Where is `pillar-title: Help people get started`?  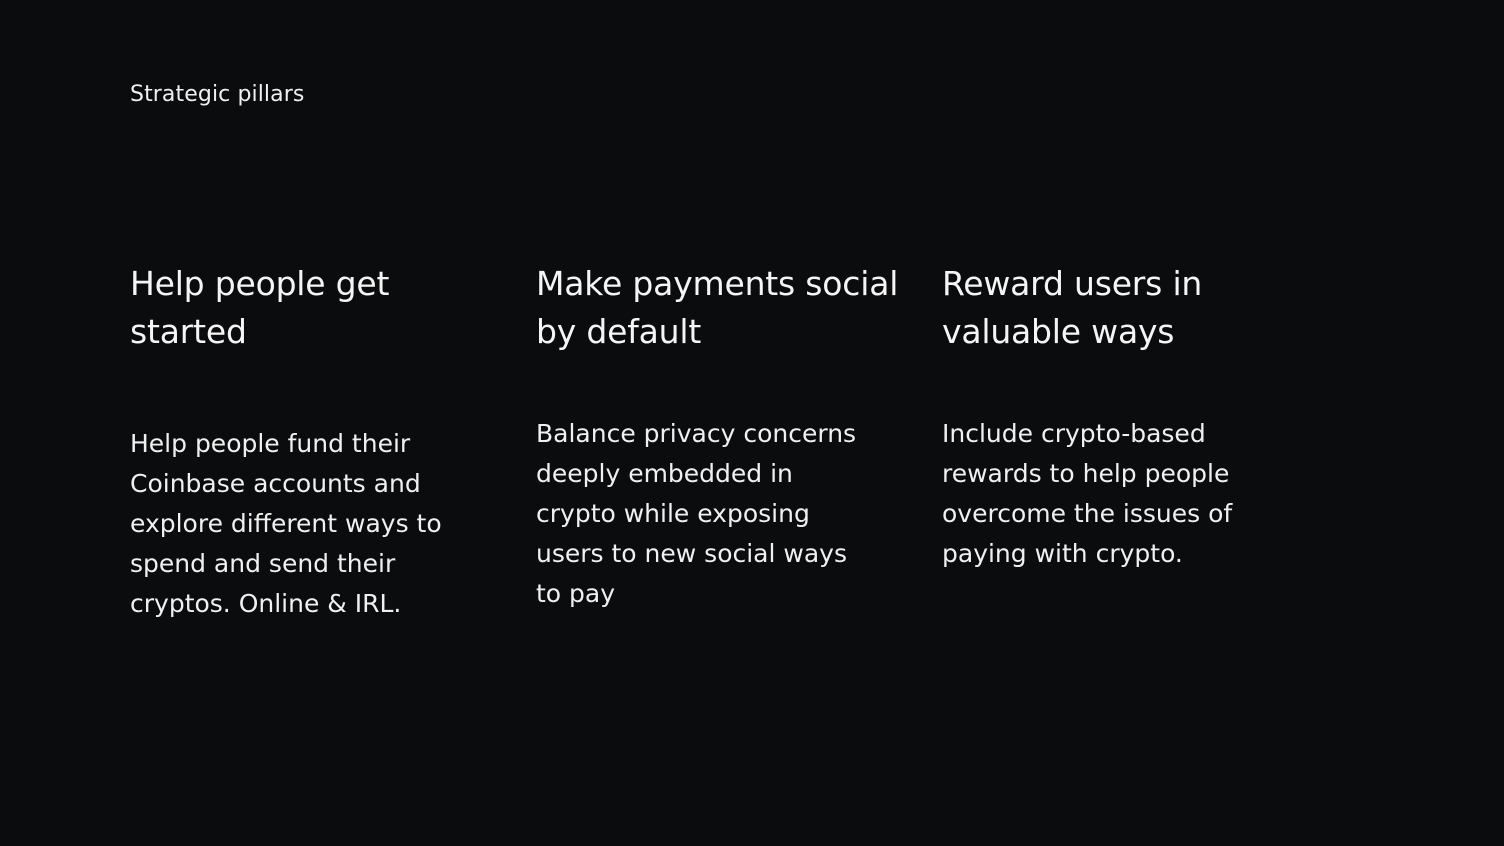
pillar-title: Help people get started is located at coordinates (260, 307).